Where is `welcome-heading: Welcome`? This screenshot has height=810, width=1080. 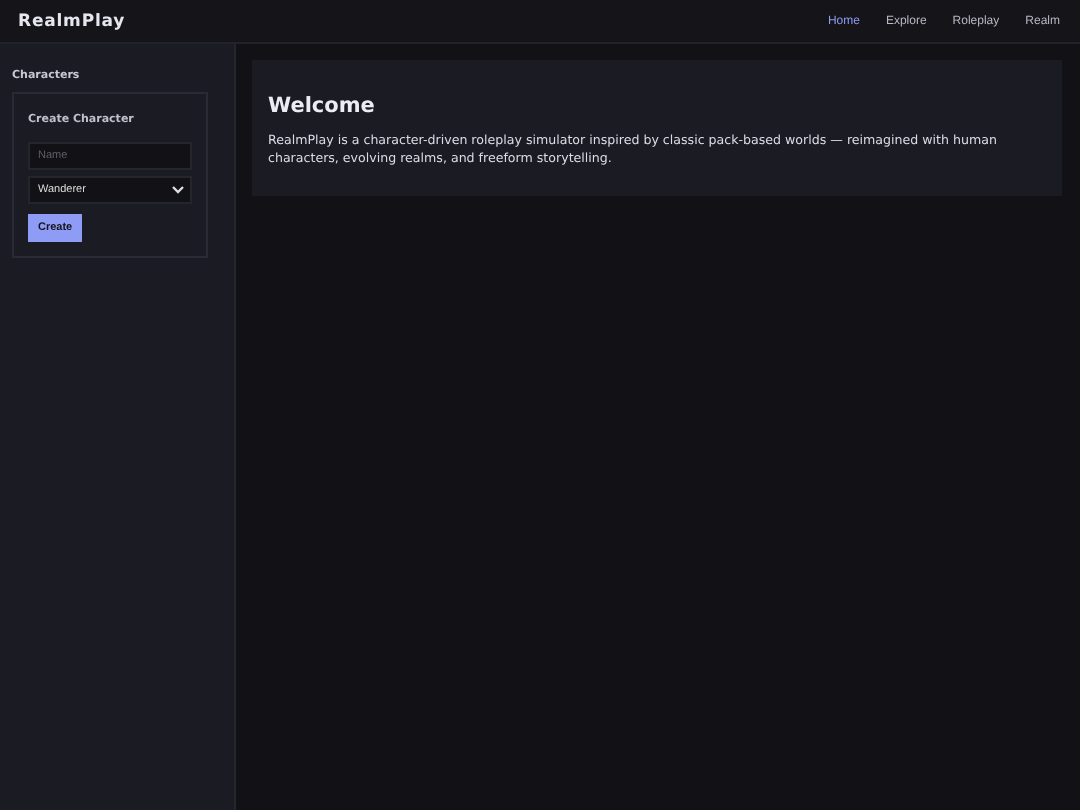
welcome-heading: Welcome is located at coordinates (322, 106).